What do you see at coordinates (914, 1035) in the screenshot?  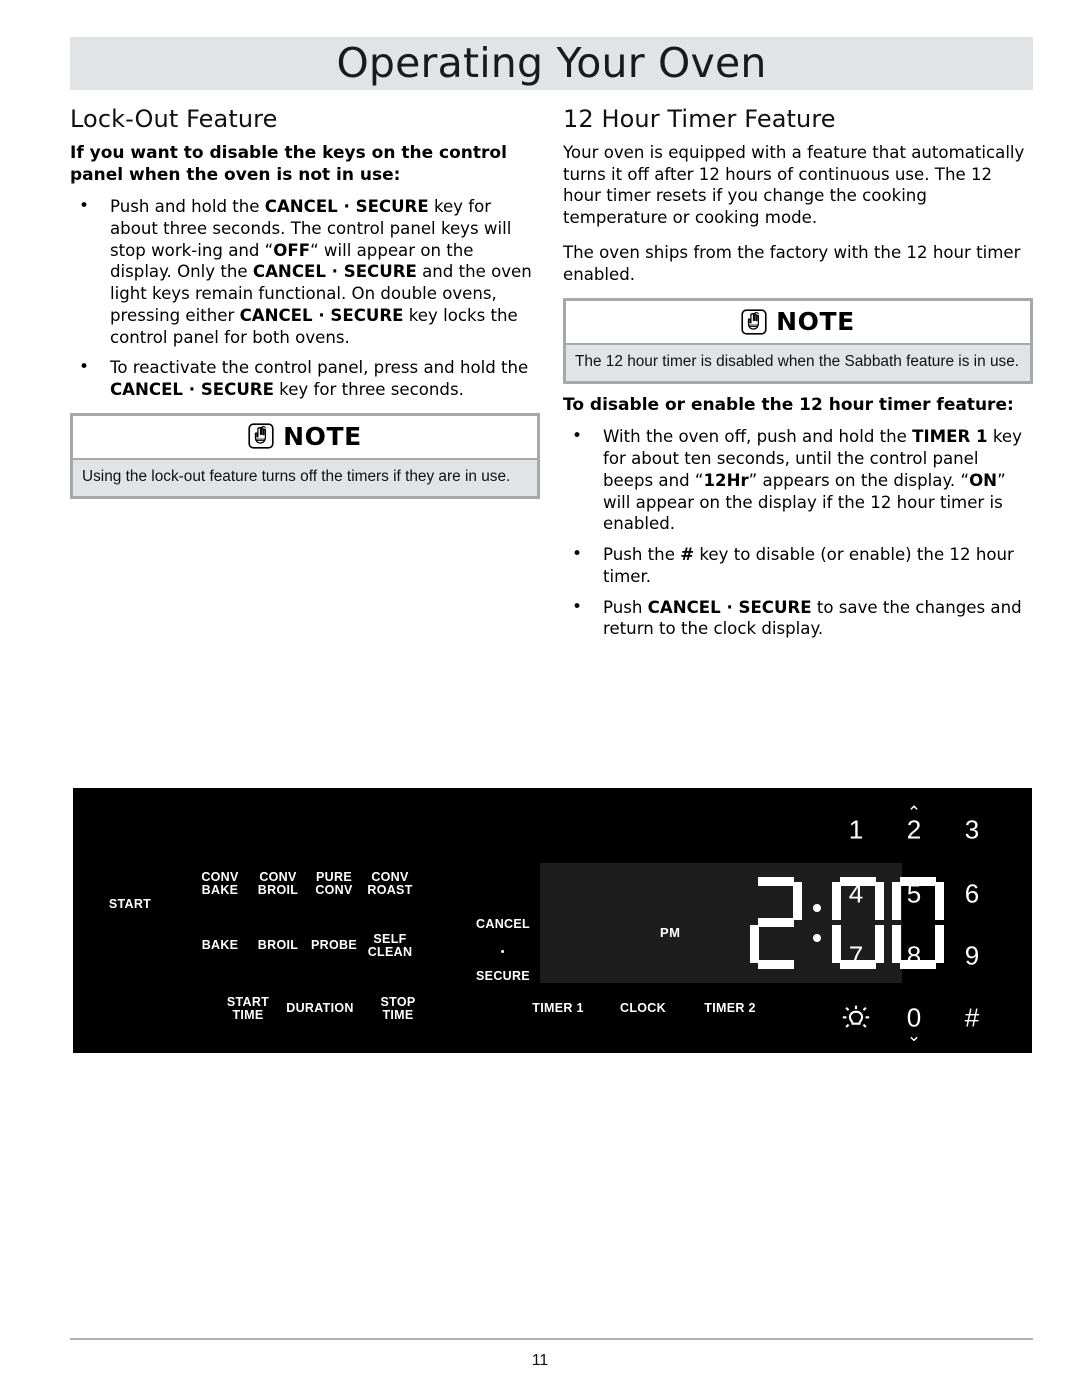 I see `chevron-down-icon: ⌄` at bounding box center [914, 1035].